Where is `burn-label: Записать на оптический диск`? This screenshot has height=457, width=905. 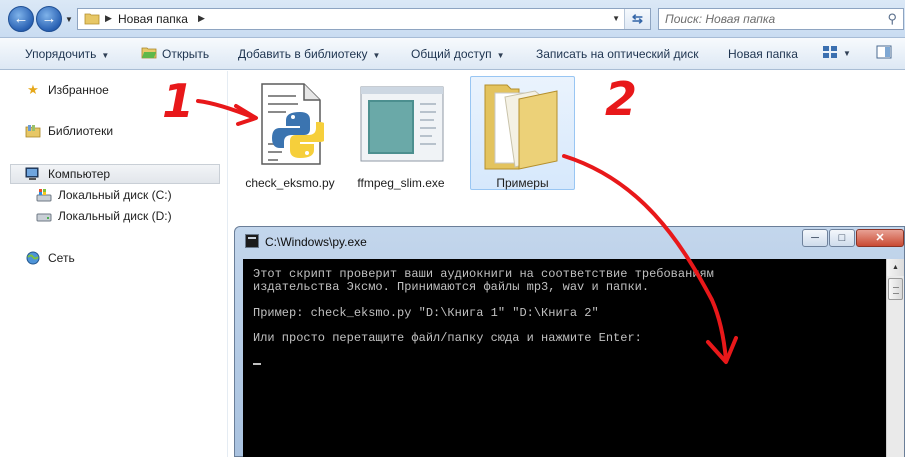
burn-label: Записать на оптический диск is located at coordinates (617, 54).